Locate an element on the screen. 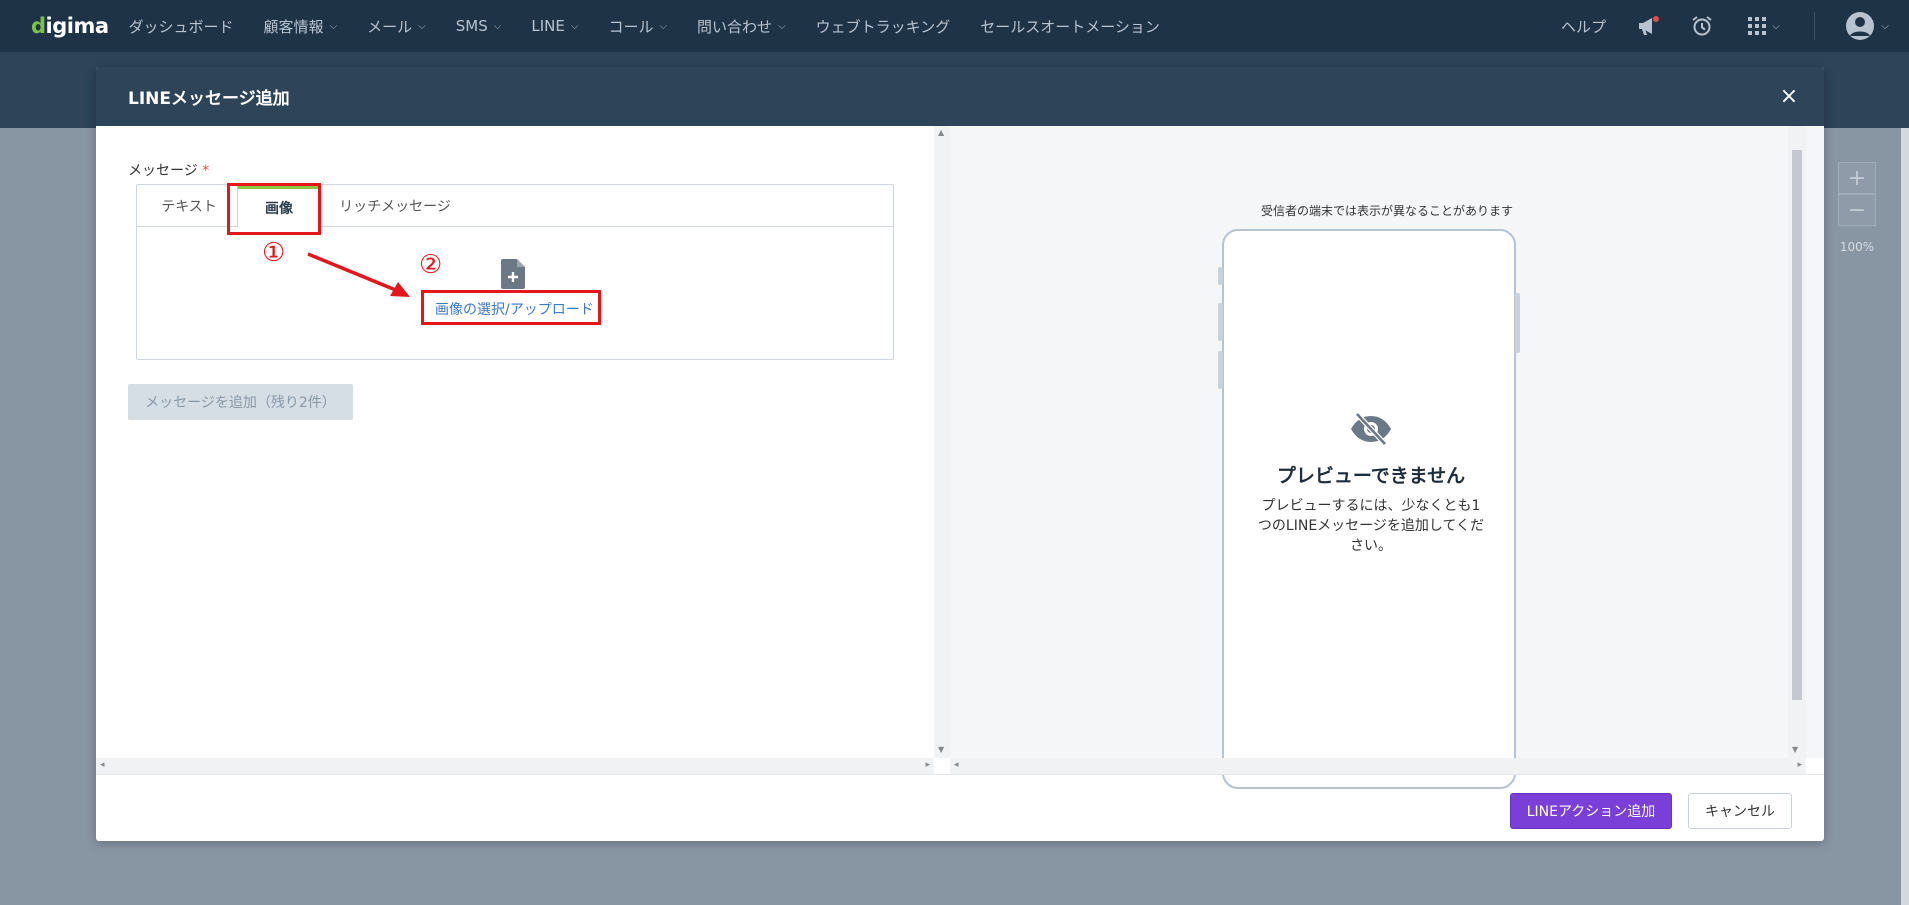 Image resolution: width=1909 pixels, height=905 pixels. annotation-arrow is located at coordinates (358, 274).